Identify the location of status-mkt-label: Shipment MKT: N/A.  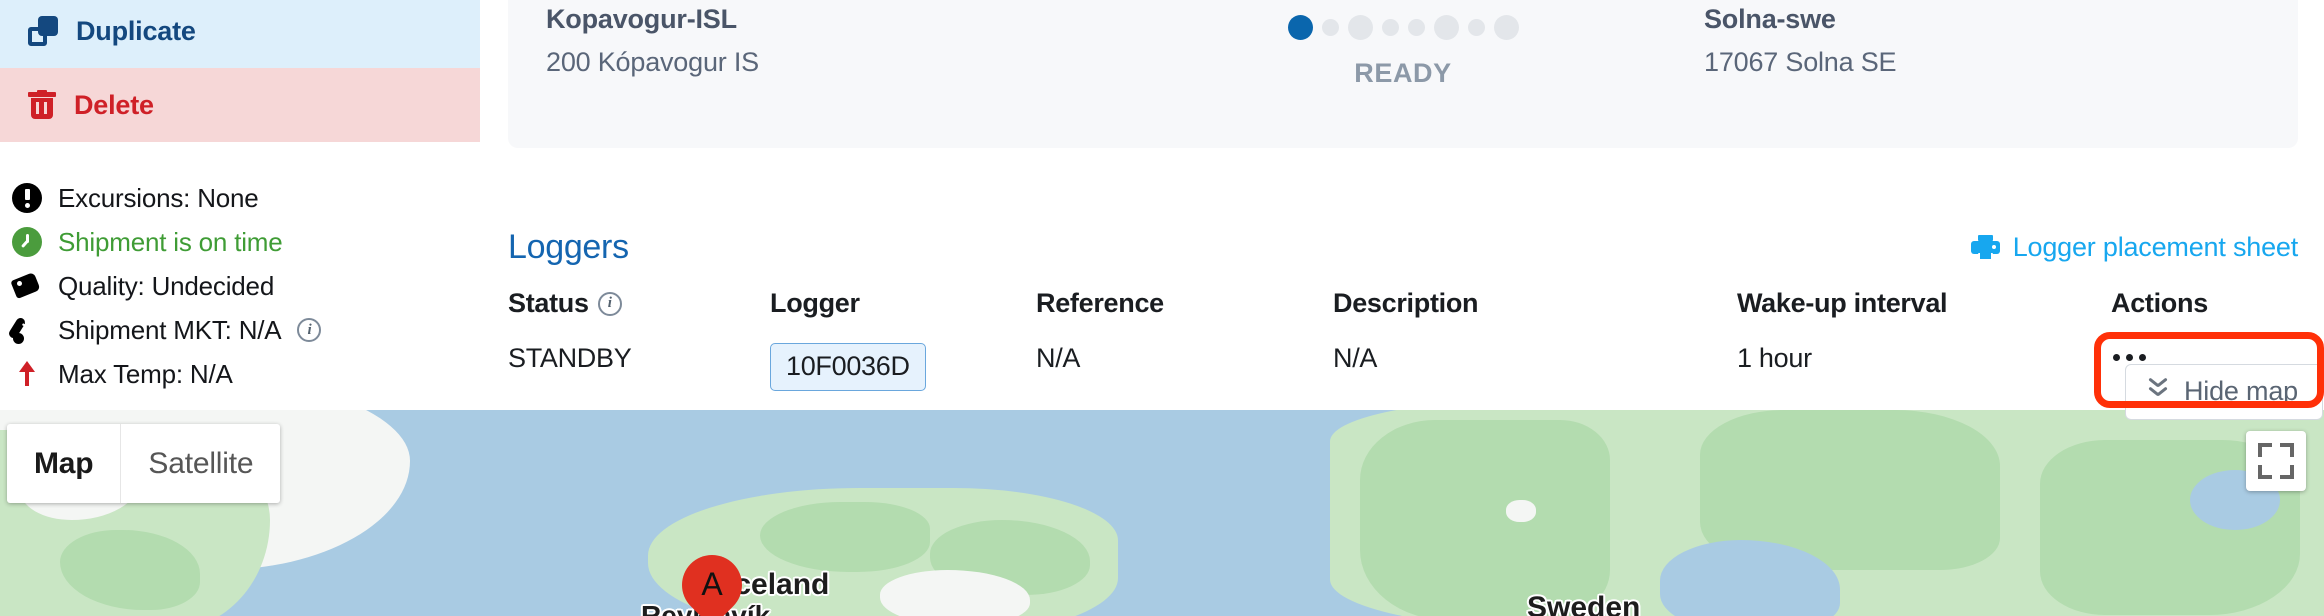
(170, 329).